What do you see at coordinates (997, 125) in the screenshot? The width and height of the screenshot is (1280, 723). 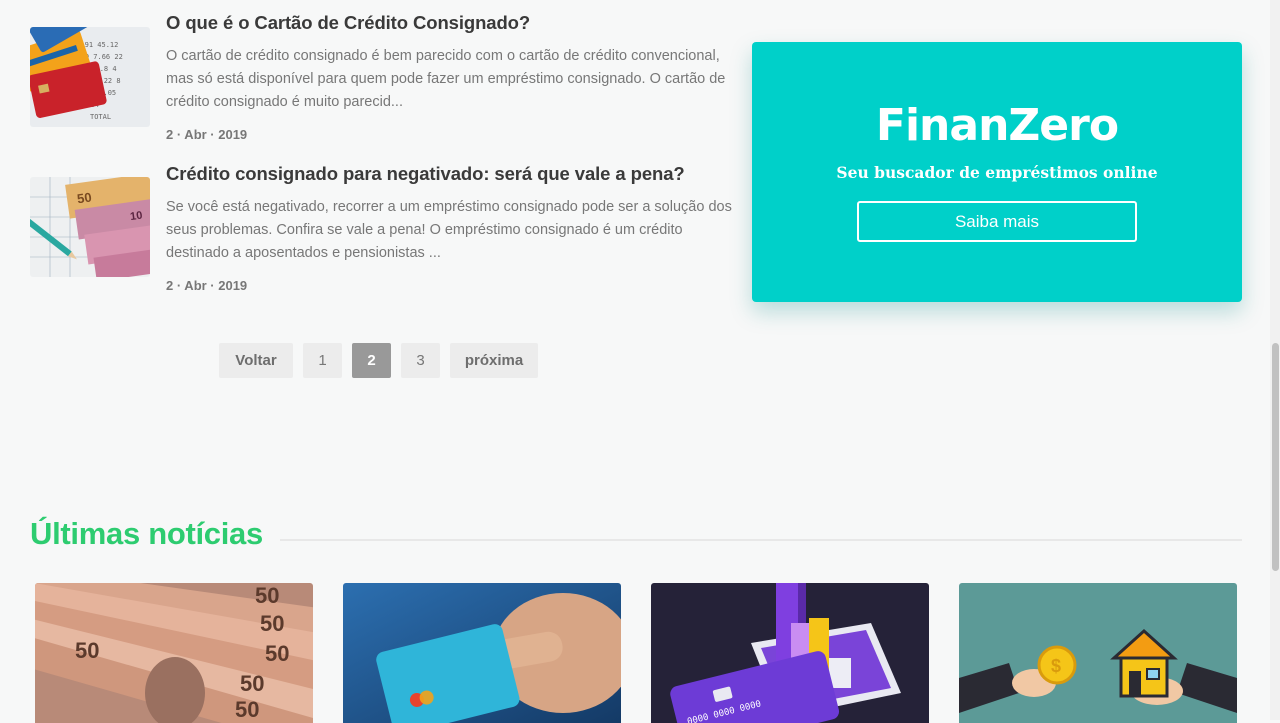 I see `finanzero-logo: FinanZero` at bounding box center [997, 125].